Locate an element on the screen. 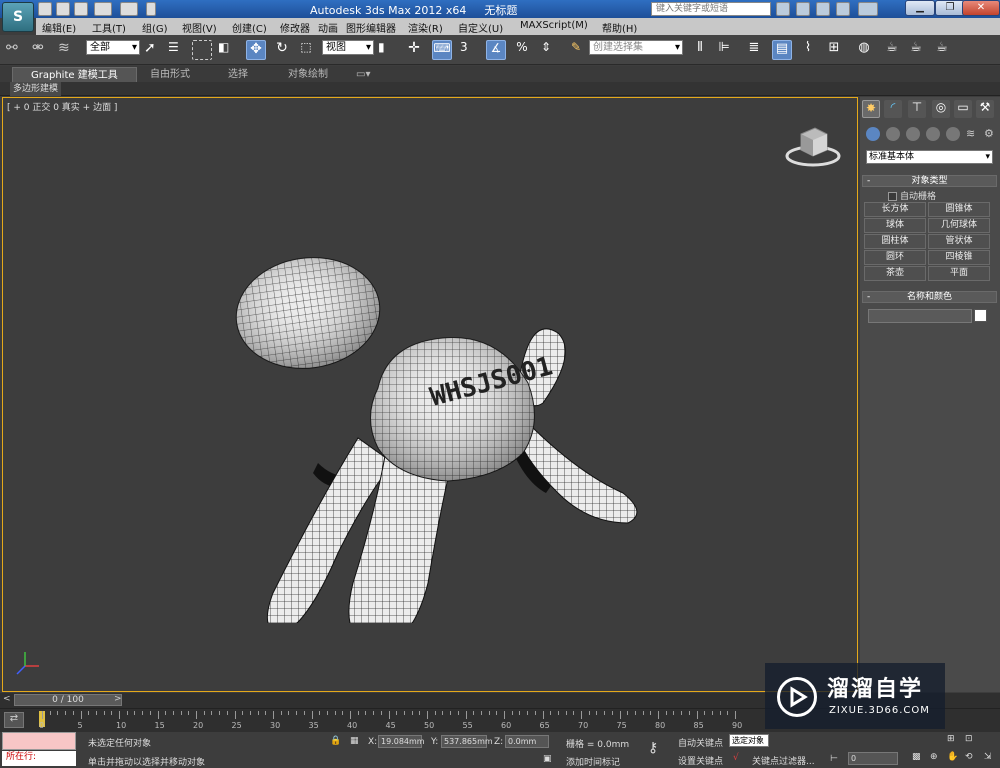 The width and height of the screenshot is (1000, 768). save-file-icon is located at coordinates (81, 9).